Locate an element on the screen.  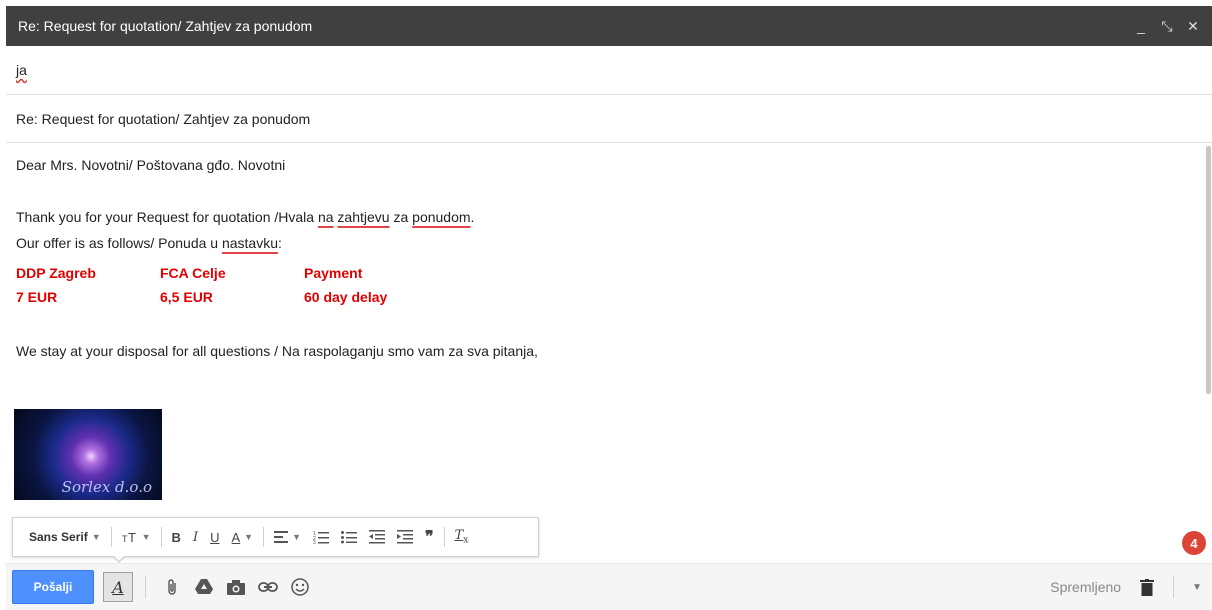
underline-icon: U is located at coordinates (215, 537).